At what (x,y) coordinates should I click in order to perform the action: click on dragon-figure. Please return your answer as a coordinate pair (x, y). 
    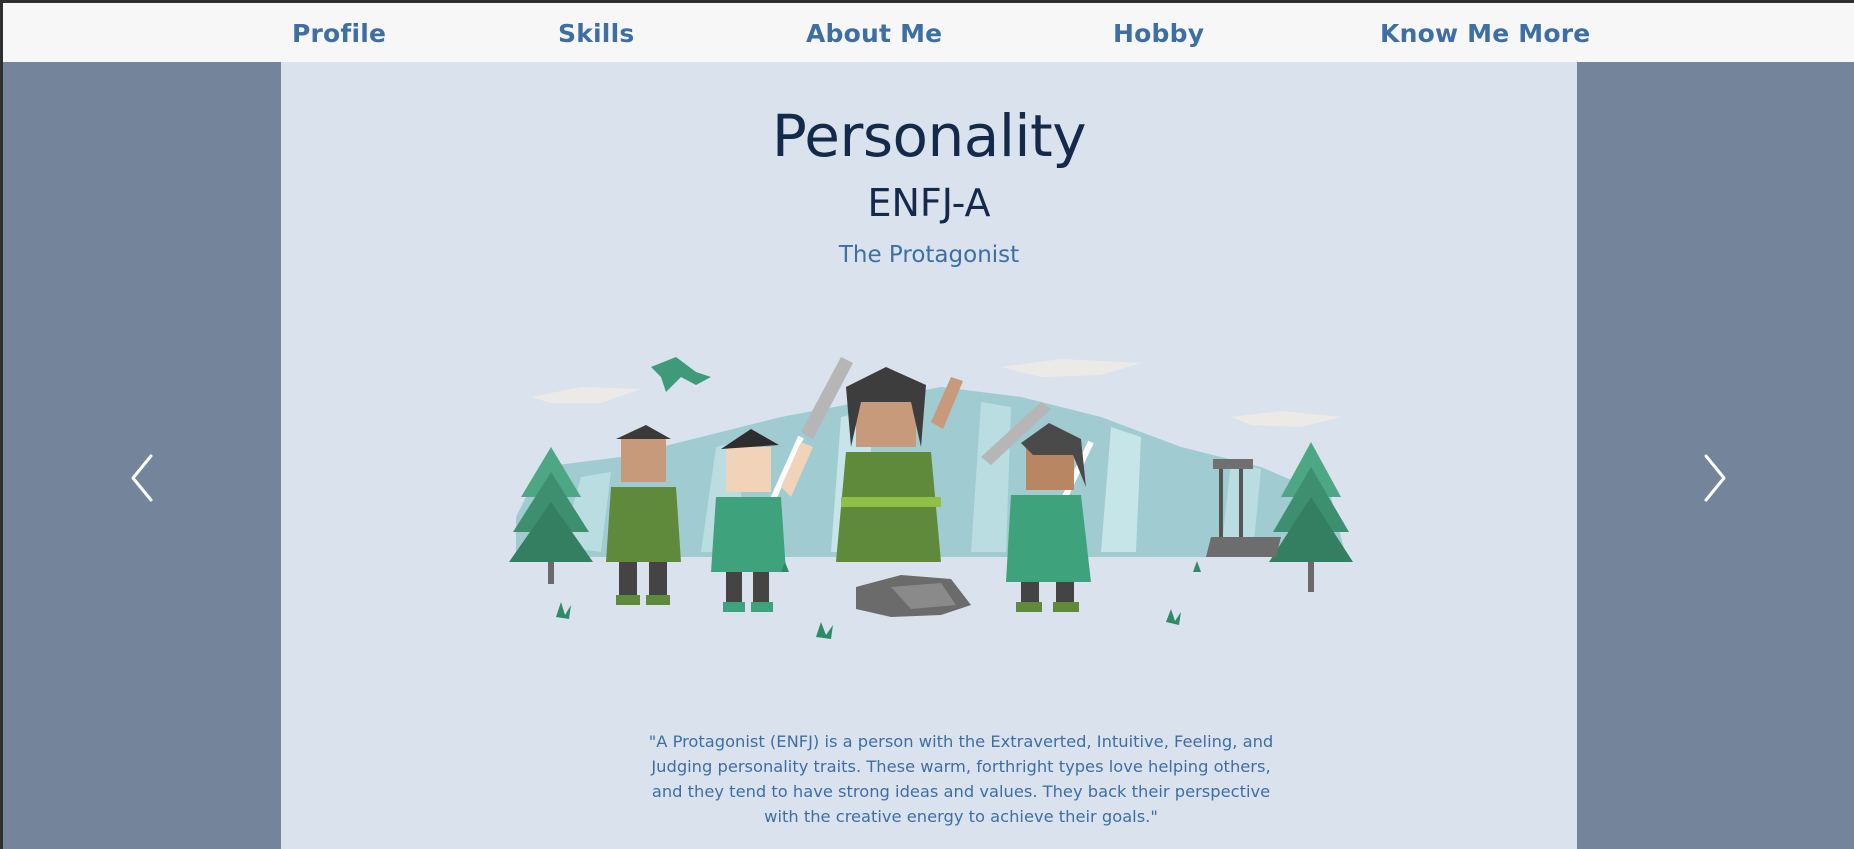
    Looking at the image, I should click on (681, 374).